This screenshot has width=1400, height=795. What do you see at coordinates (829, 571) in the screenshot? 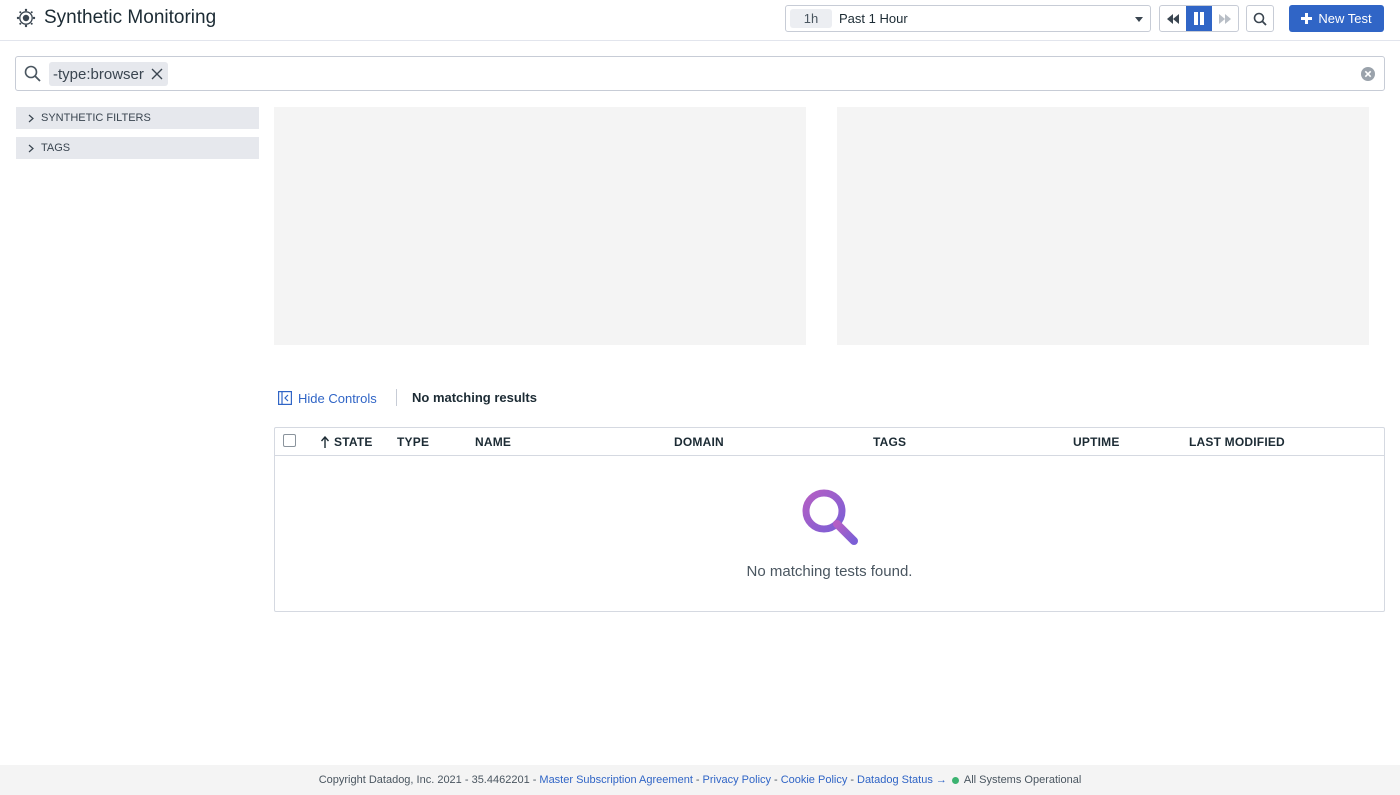
I see `empty-state-message: No matching tests found.` at bounding box center [829, 571].